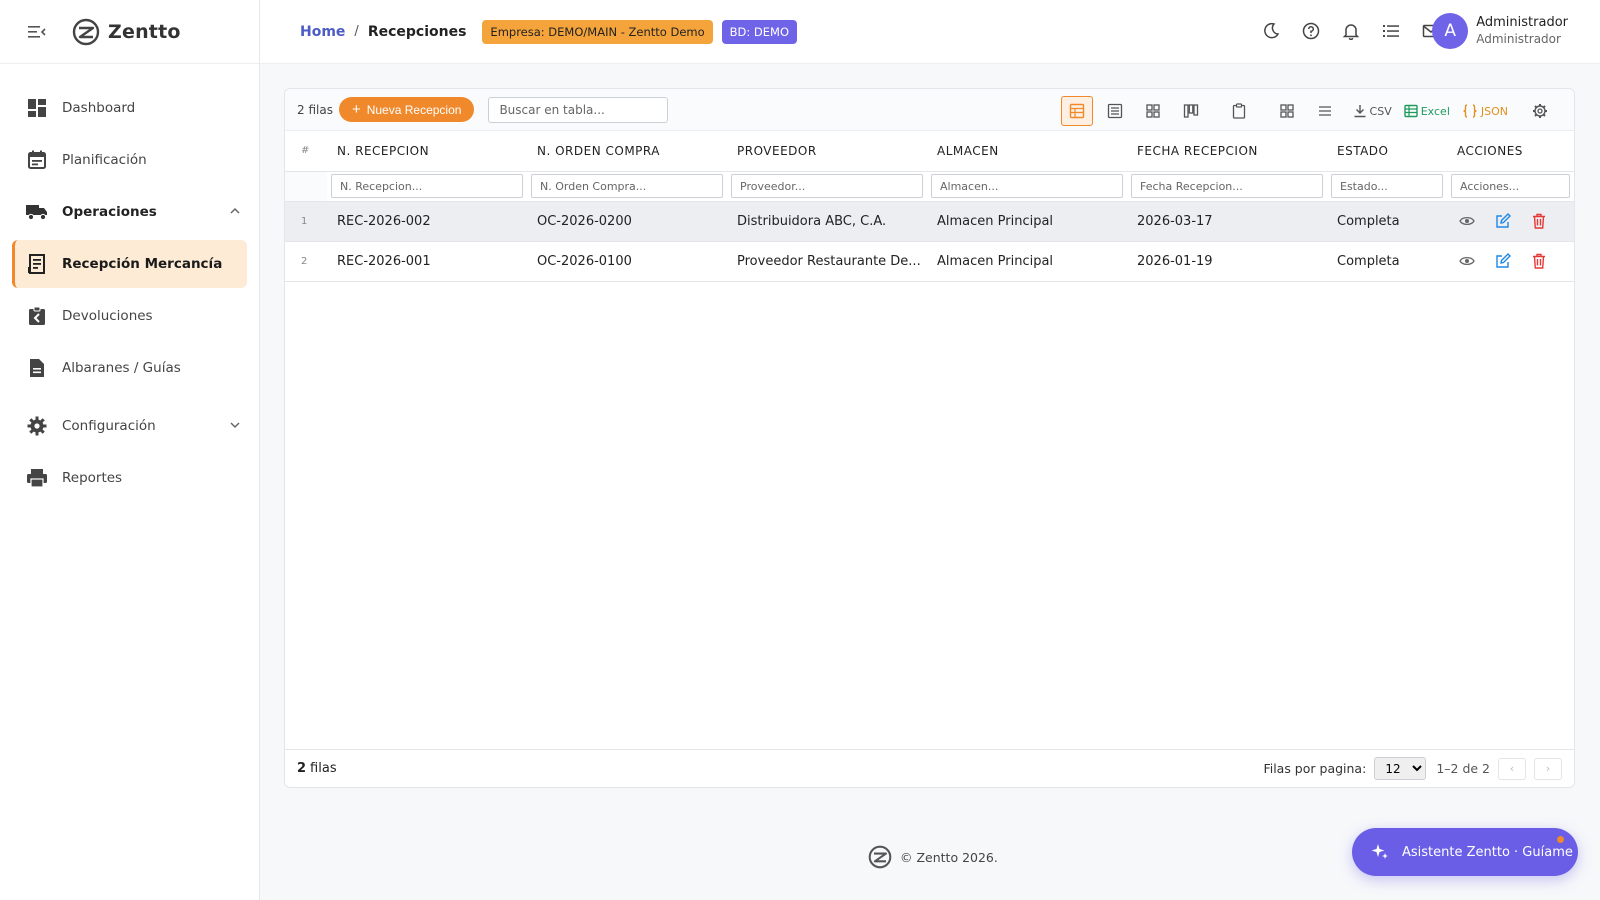 The height and width of the screenshot is (900, 1600). I want to click on grid-tools: CSV Excel JSON, so click(1305, 111).